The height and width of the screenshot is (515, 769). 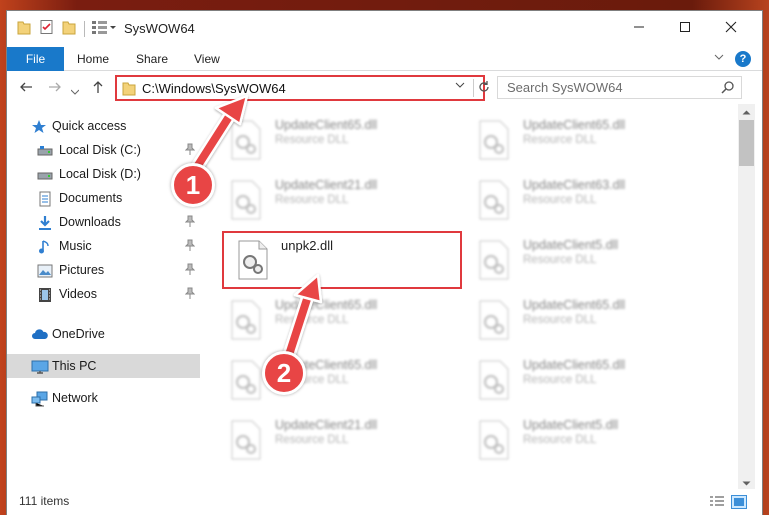 I want to click on step-1-badge: 1, so click(x=193, y=185).